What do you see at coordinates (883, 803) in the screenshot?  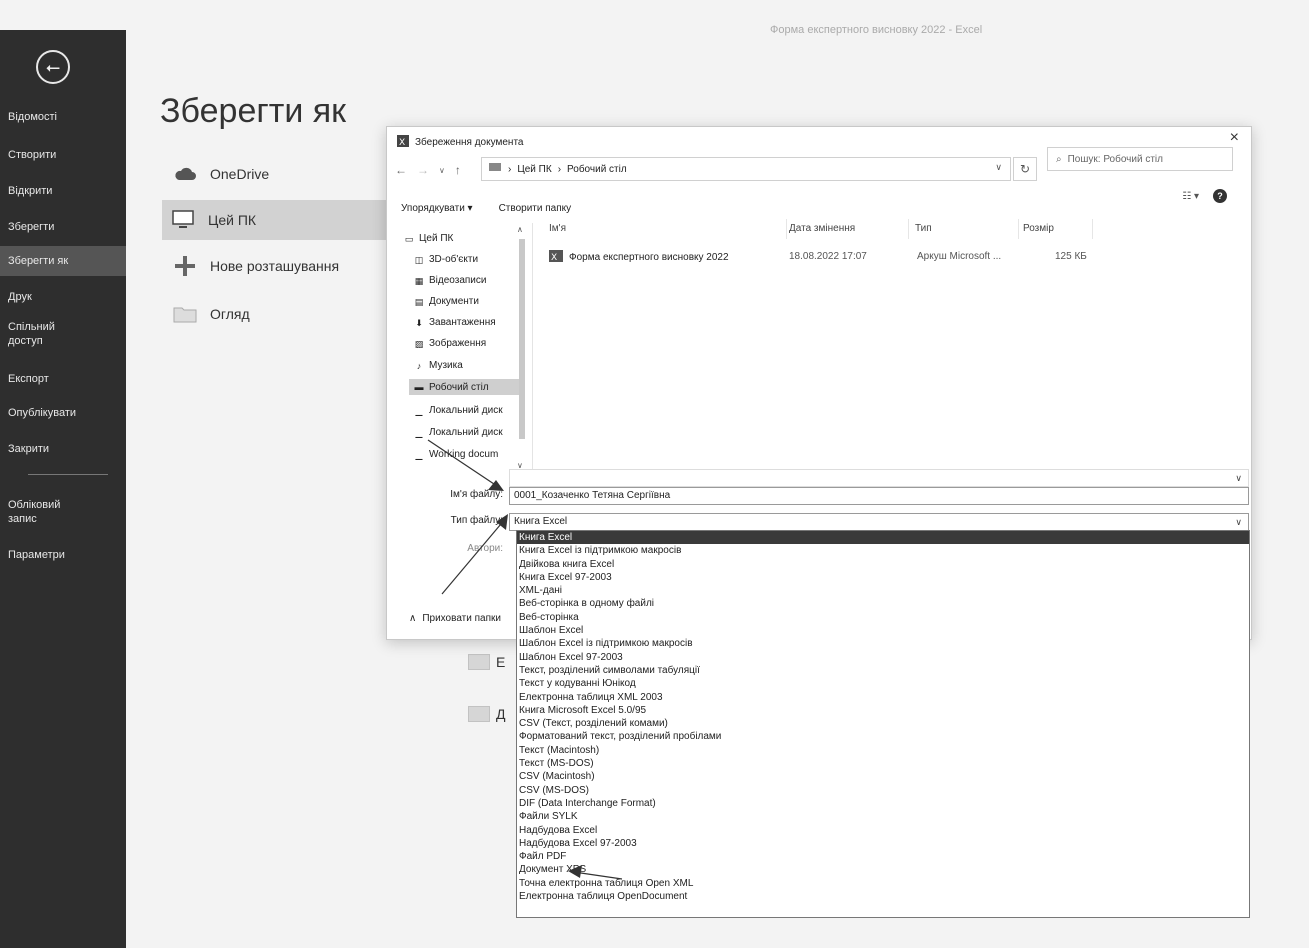 I see `filetype-option: DIF (Data Interchange Format)` at bounding box center [883, 803].